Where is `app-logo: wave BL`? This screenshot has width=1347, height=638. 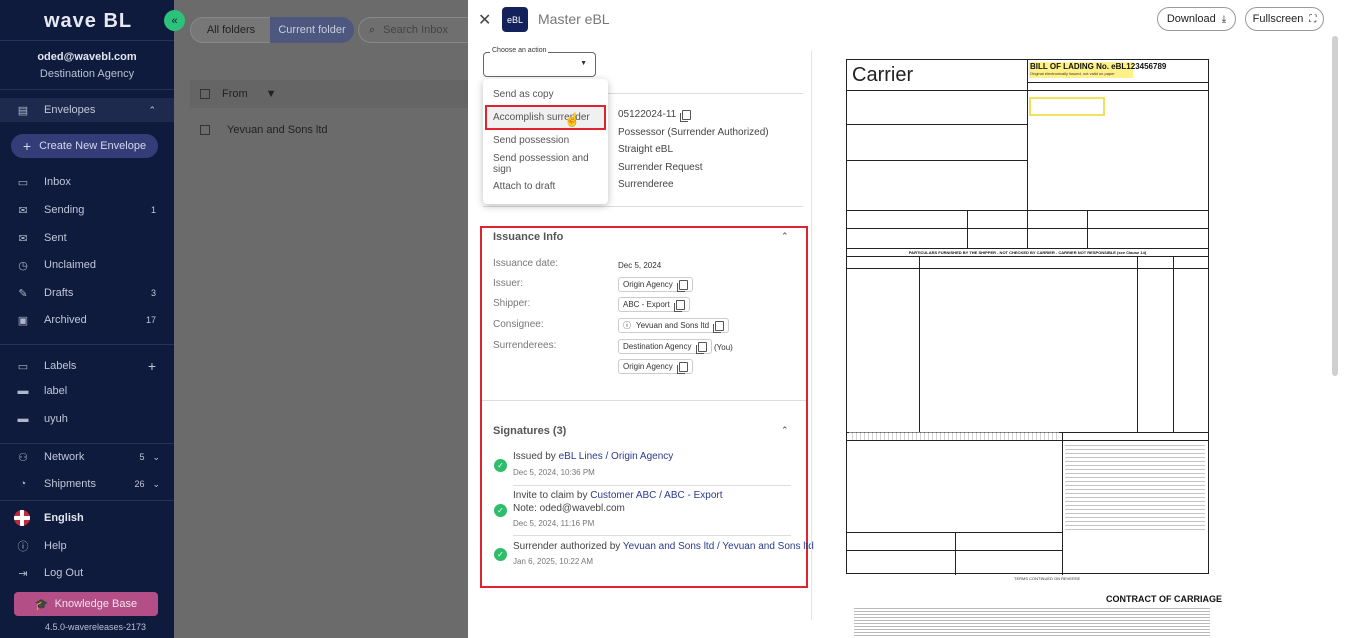 app-logo: wave BL is located at coordinates (88, 21).